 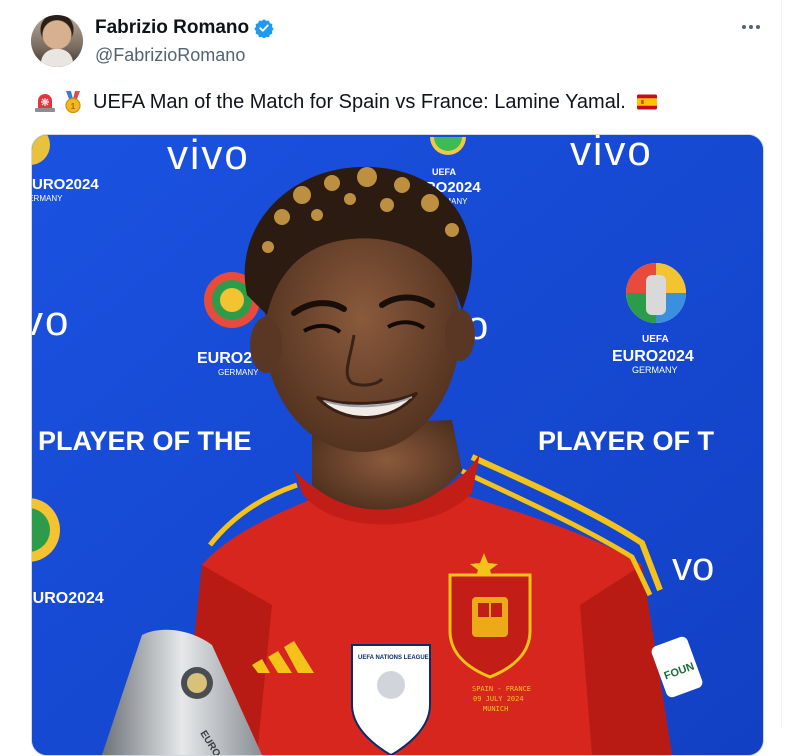 What do you see at coordinates (145, 441) in the screenshot?
I see `backdrop-award-text: PLAYER OF THE` at bounding box center [145, 441].